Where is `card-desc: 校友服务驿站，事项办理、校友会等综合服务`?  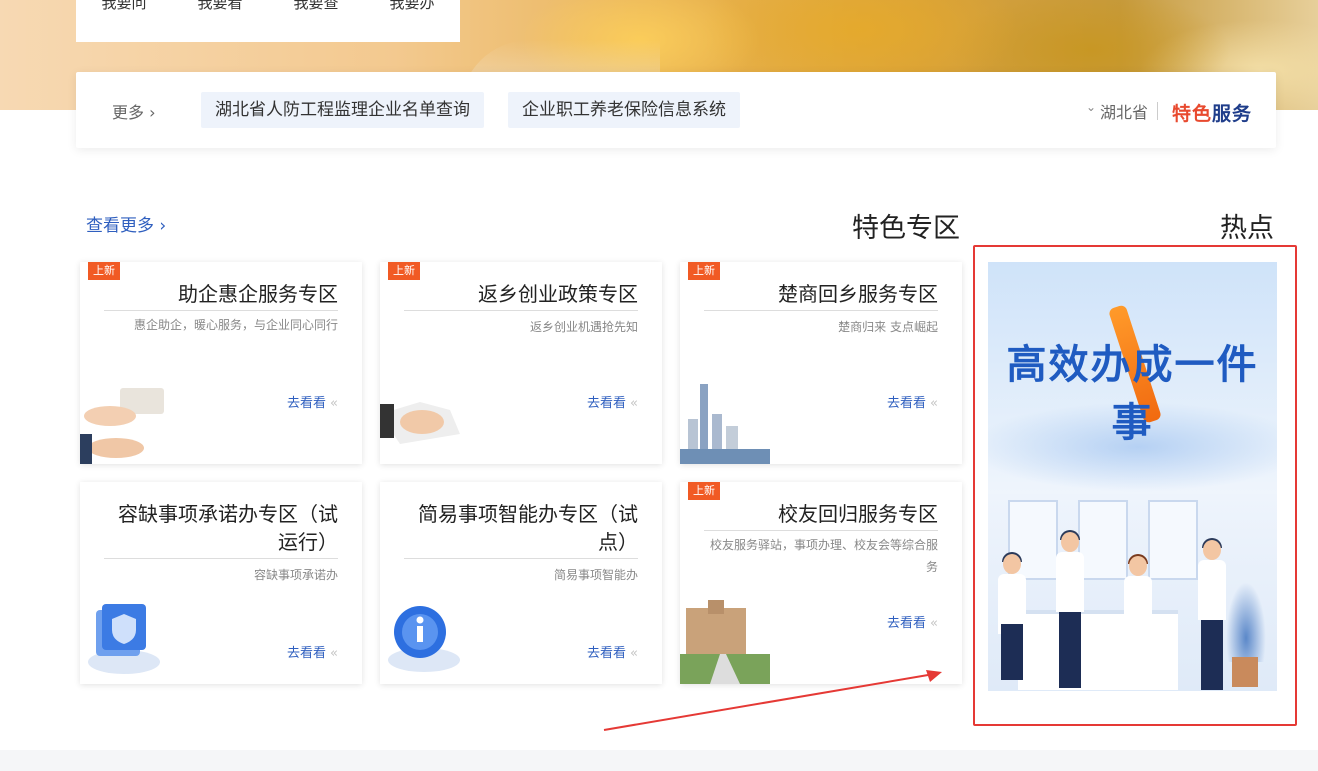 card-desc: 校友服务驿站，事项办理、校友会等综合服务 is located at coordinates (823, 556).